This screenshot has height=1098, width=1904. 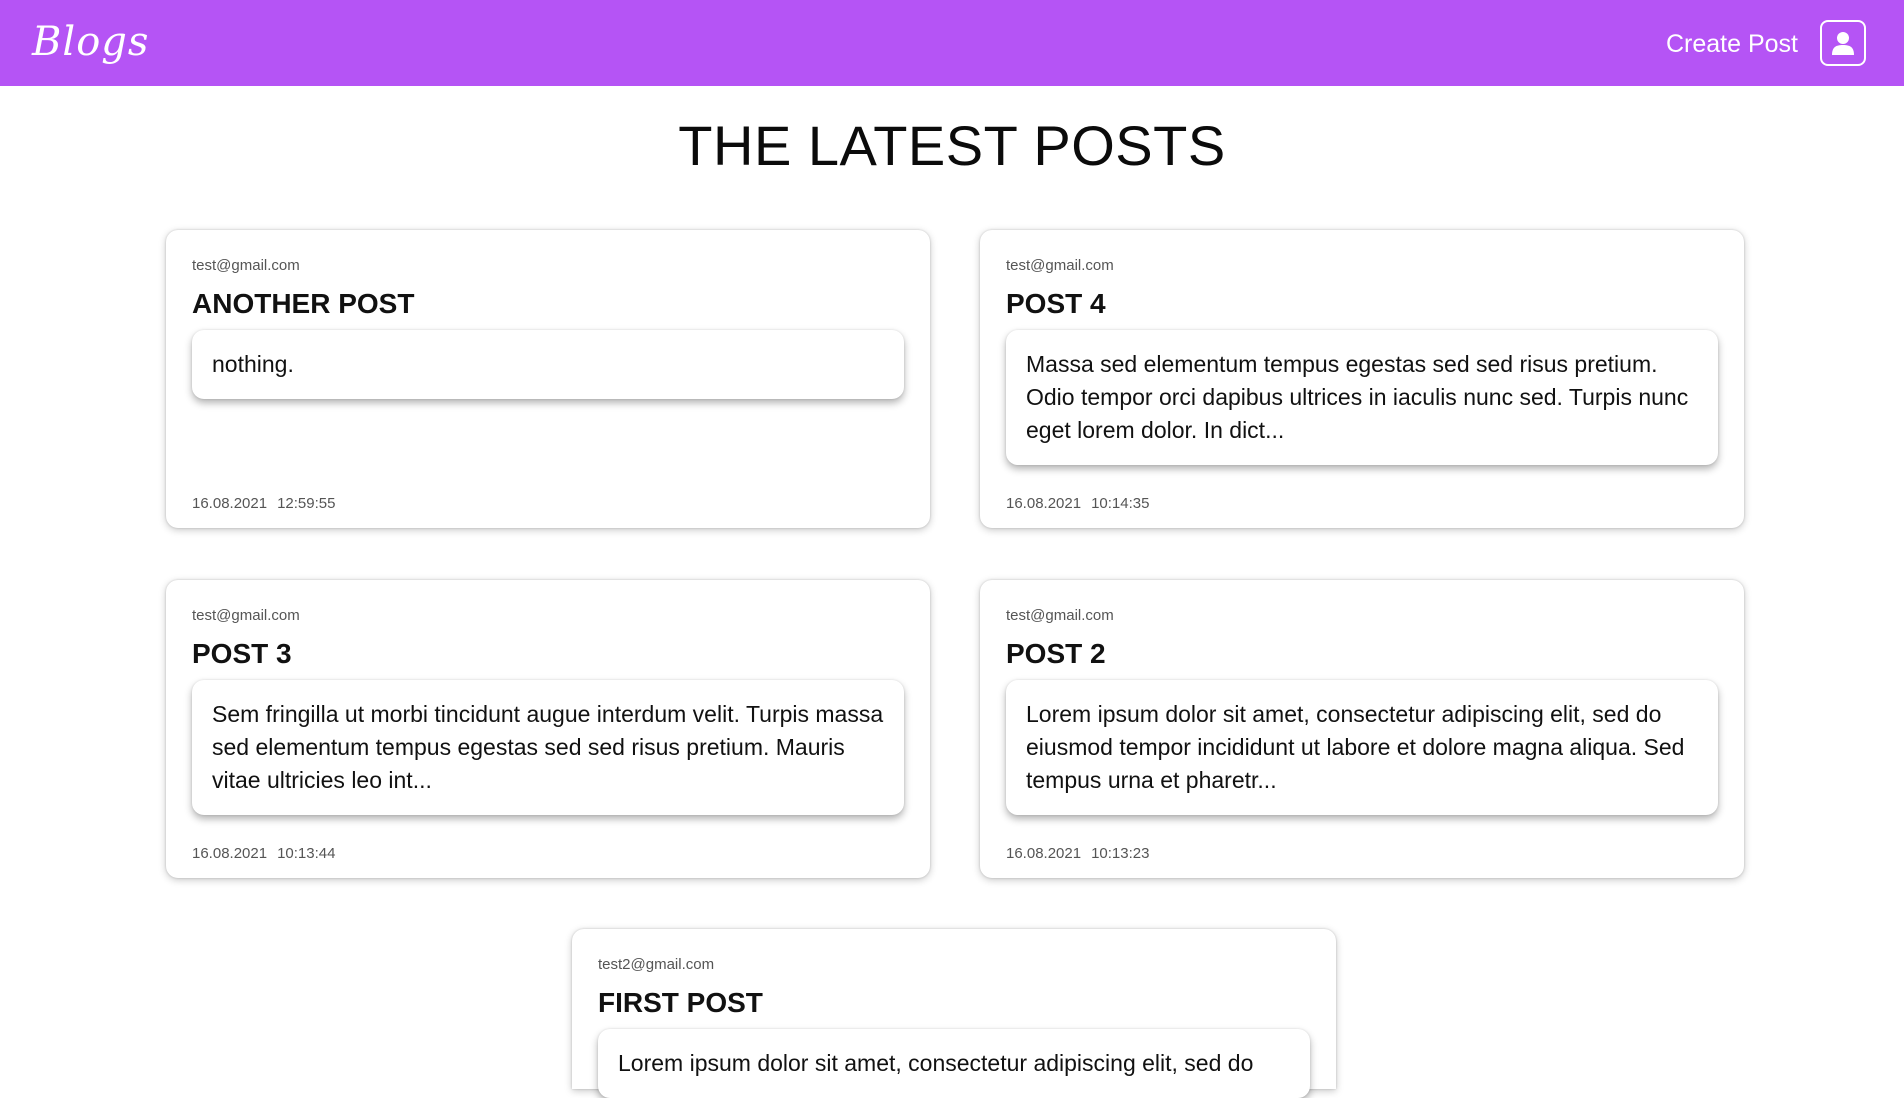 I want to click on profile-button, so click(x=1843, y=43).